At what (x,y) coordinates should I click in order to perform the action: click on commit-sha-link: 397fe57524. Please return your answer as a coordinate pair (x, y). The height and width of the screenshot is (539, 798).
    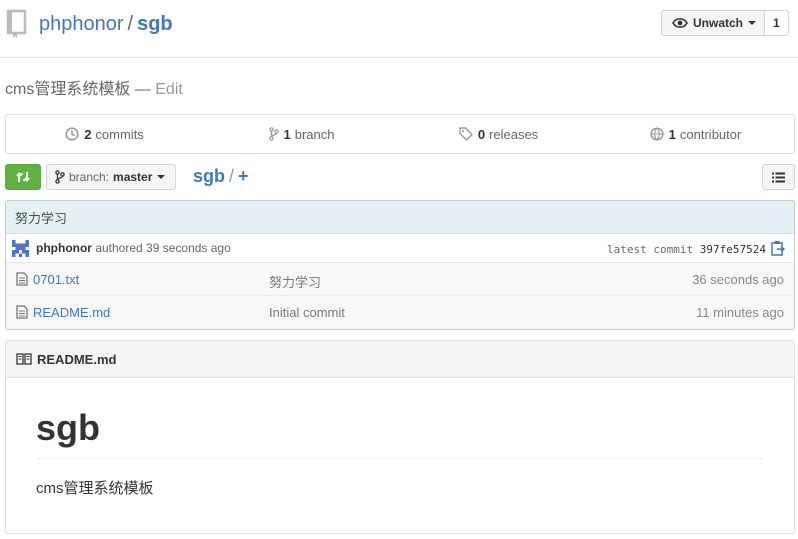
    Looking at the image, I should click on (733, 249).